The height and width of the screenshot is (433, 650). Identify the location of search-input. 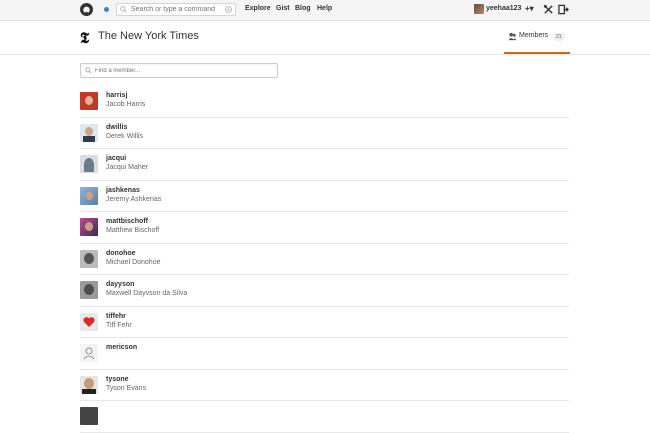
(179, 9).